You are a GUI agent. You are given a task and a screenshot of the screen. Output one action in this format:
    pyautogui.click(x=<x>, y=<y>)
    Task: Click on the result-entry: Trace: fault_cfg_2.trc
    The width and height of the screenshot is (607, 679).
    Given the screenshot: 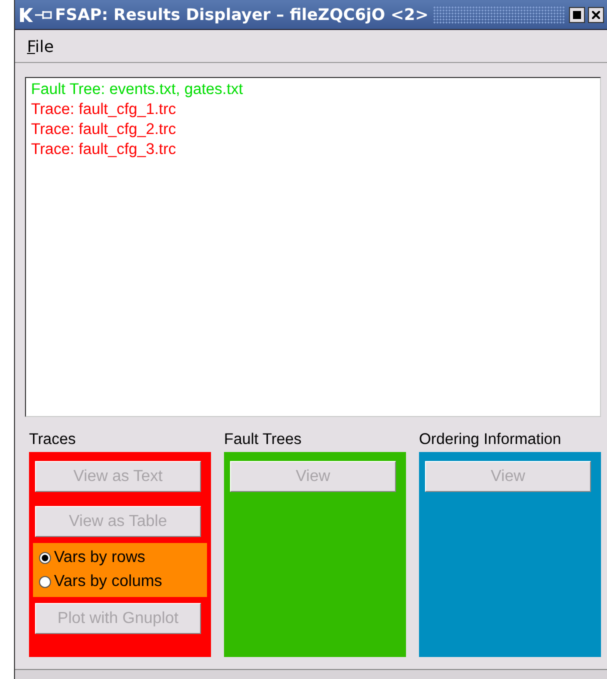 What is the action you would take?
    pyautogui.click(x=313, y=130)
    